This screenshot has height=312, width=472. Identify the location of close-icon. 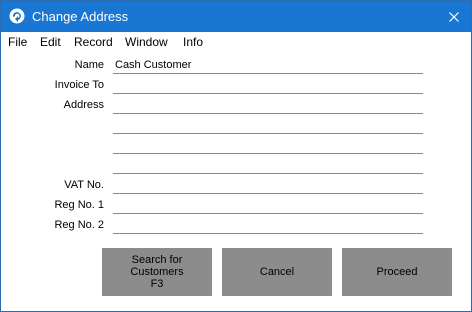
(454, 16).